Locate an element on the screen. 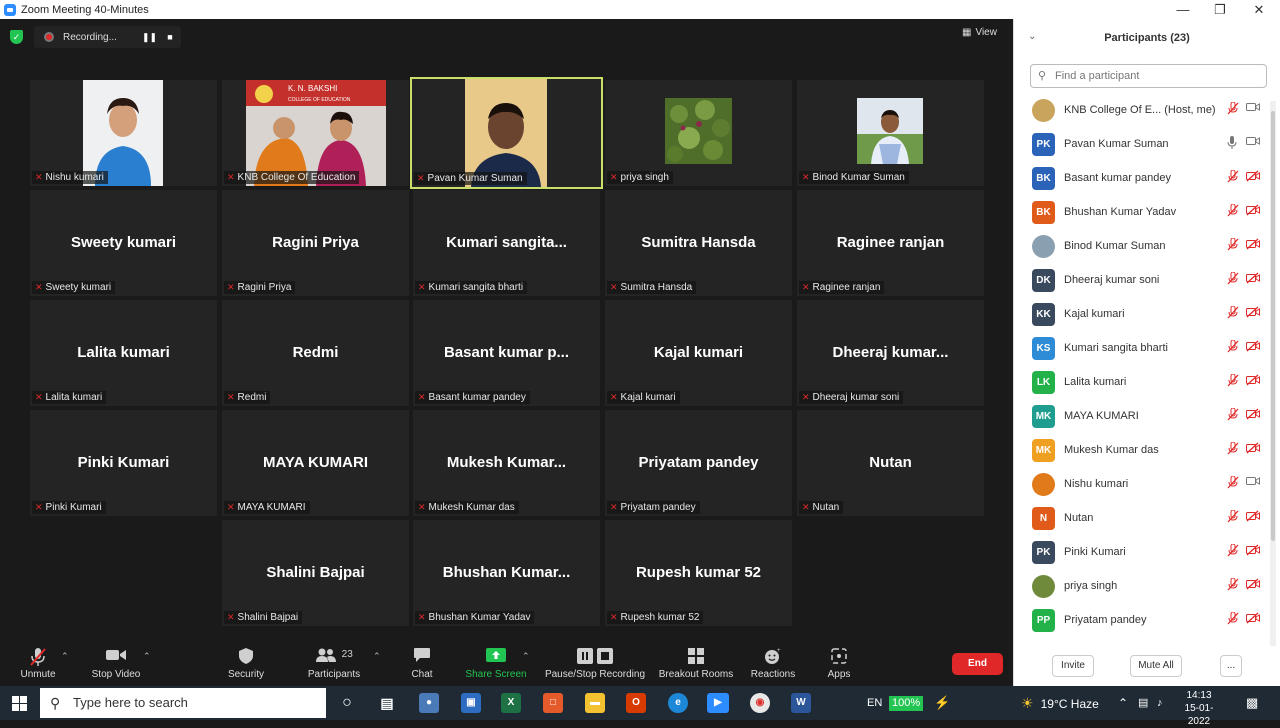 The image size is (1280, 728). participant-row: Nishu kumari is located at coordinates (1143, 484).